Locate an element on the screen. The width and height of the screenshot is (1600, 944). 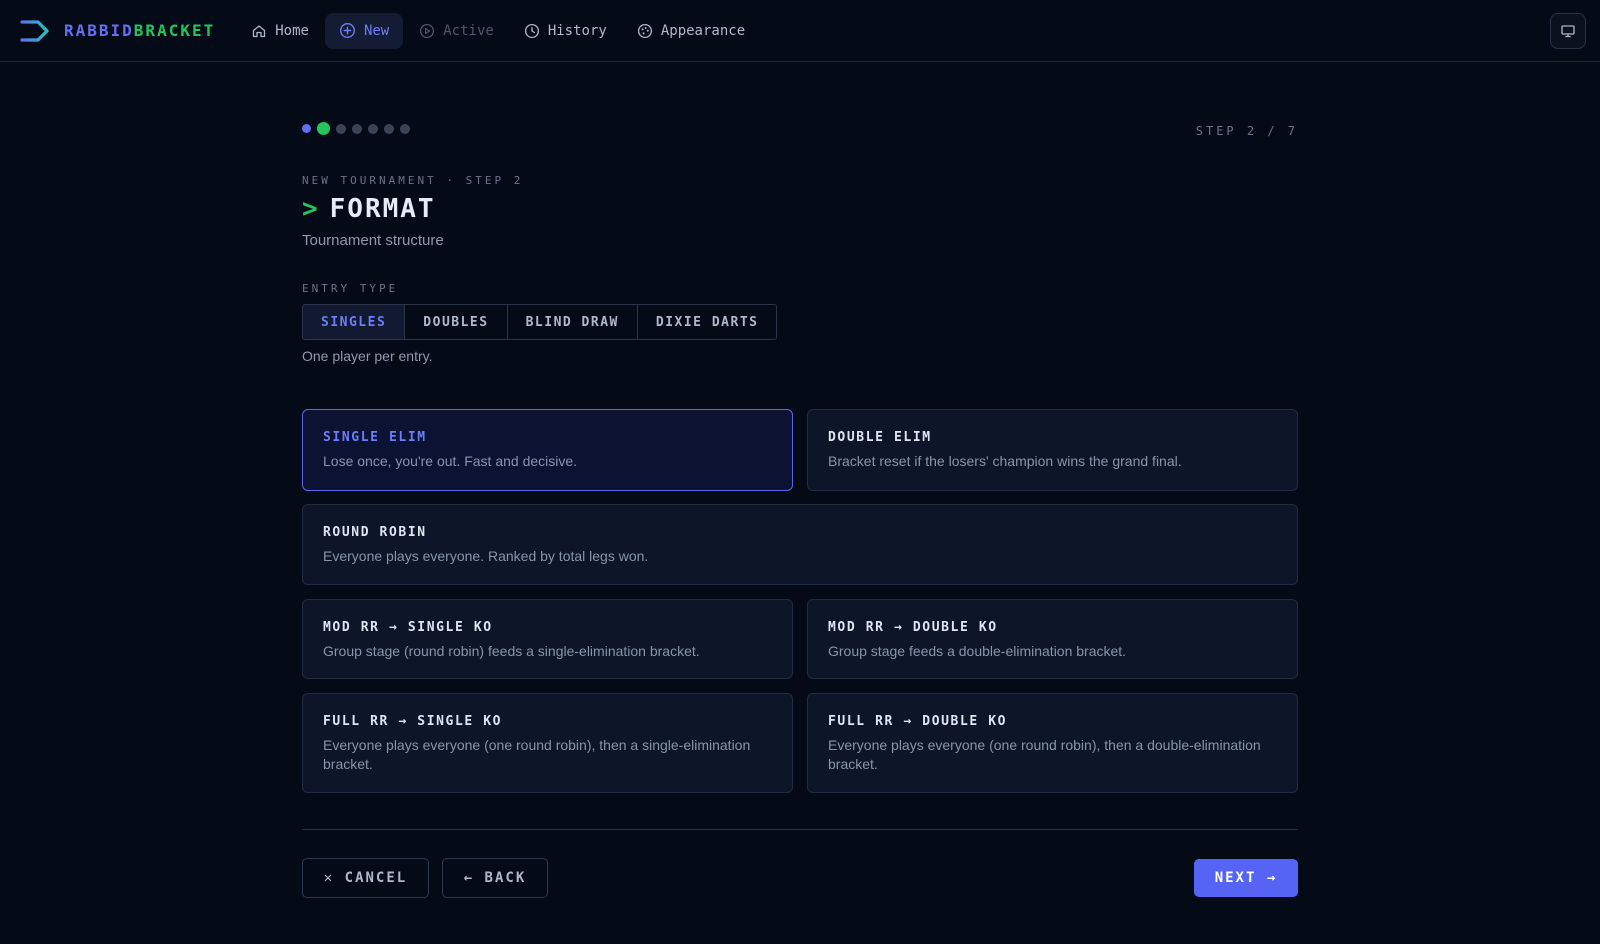
entry-type-label: ENTRY TYPE is located at coordinates (350, 288).